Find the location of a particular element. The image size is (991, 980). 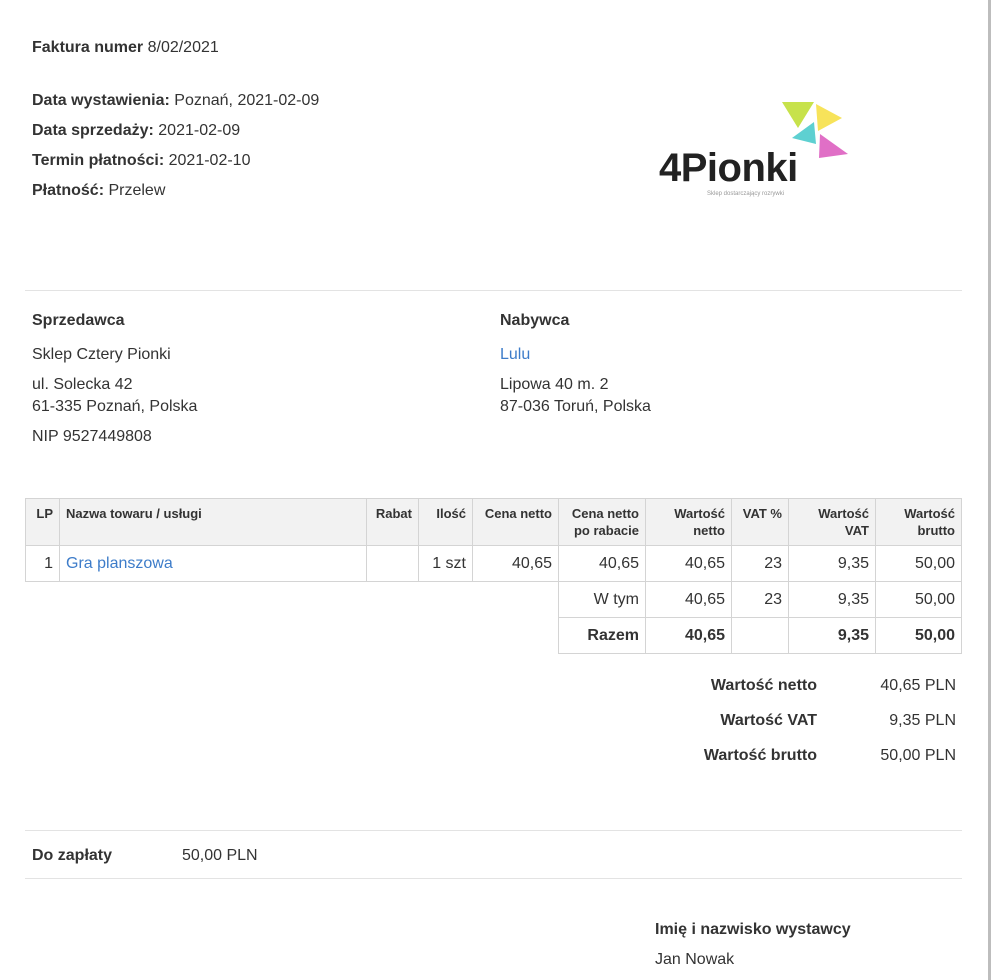

invoice-number-line: Faktura numer 8/02/2021 is located at coordinates (125, 48).